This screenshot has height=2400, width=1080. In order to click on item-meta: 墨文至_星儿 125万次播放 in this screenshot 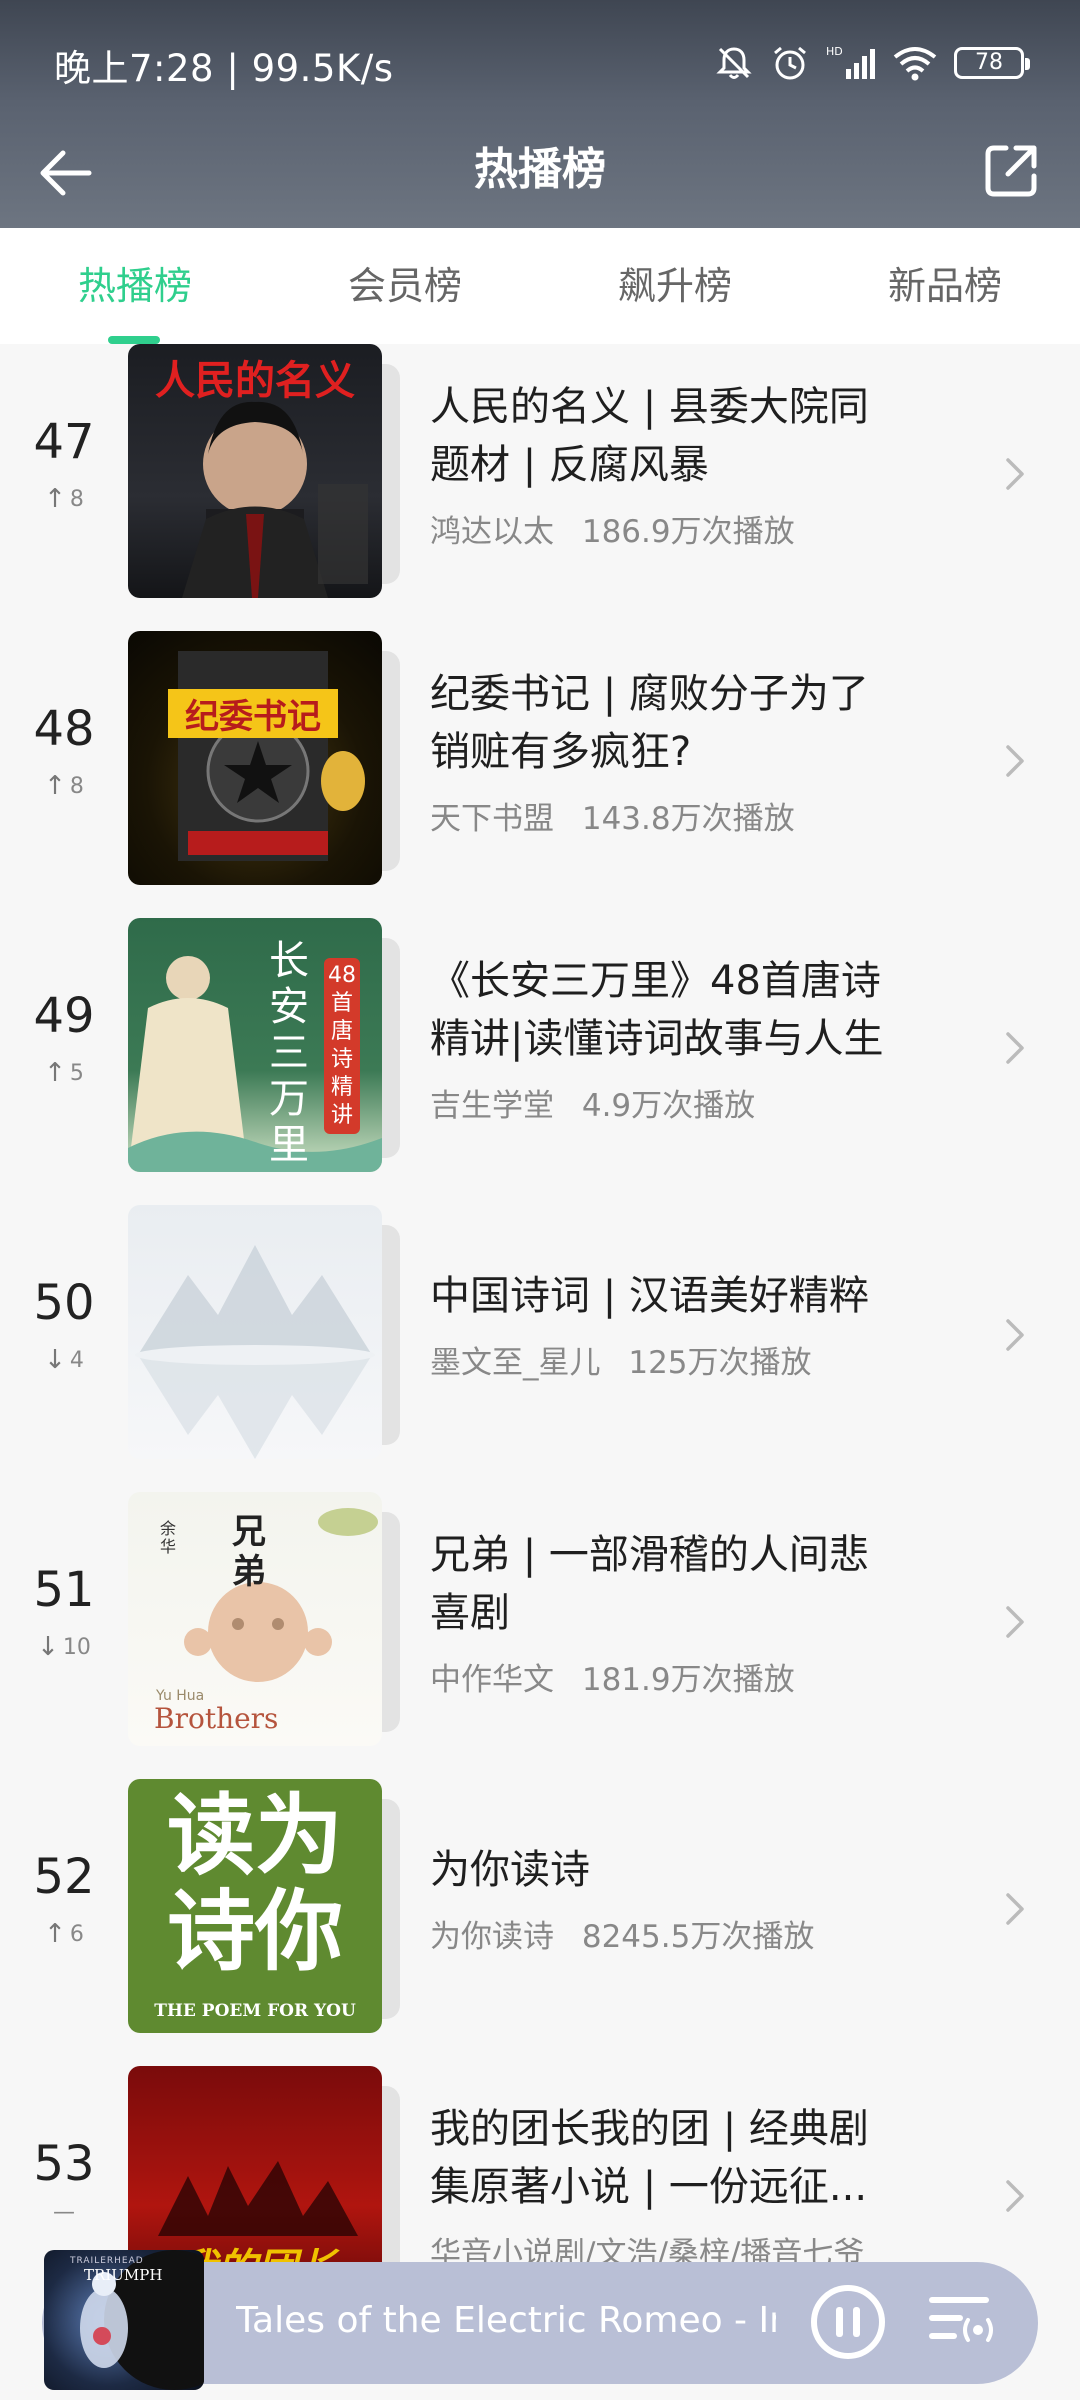, I will do `click(690, 1359)`.